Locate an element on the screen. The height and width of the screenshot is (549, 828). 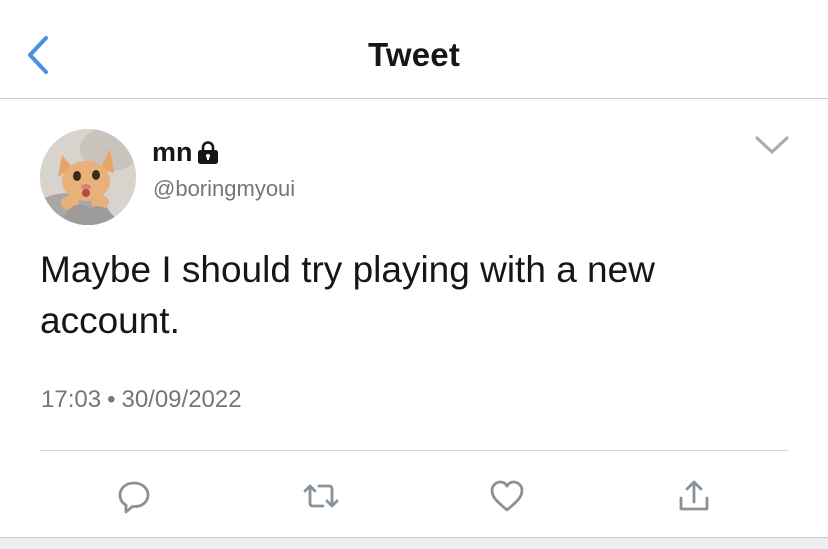
tweet-timestamp: 17:03 • 30/09/2022 is located at coordinates (141, 400).